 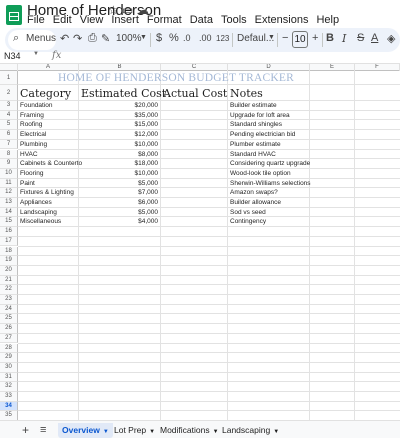 I want to click on notes-cell: Sherwin-Williams selections, so click(x=270, y=183).